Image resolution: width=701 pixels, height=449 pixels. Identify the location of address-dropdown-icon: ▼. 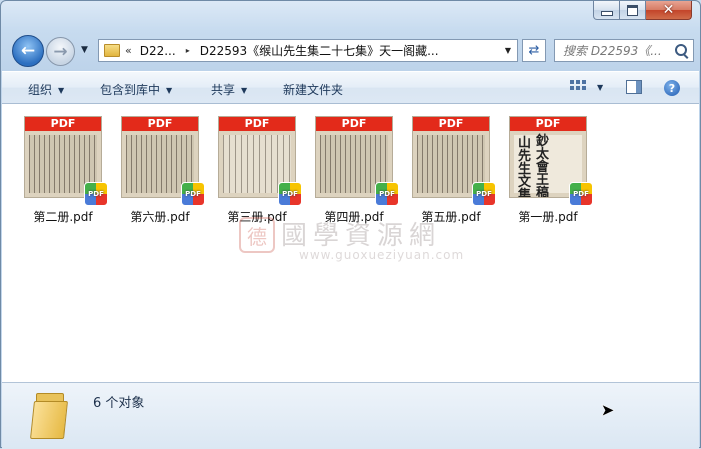
(508, 50).